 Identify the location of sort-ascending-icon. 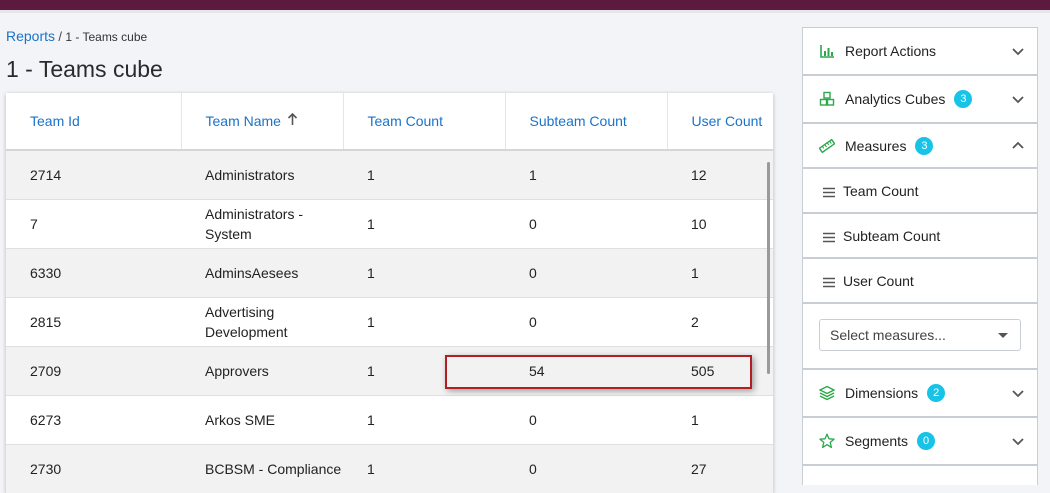
(292, 121).